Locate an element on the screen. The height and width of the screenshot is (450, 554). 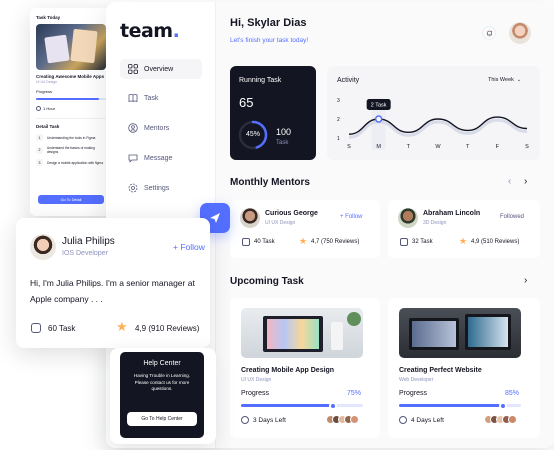
x-tick-label: F is located at coordinates (498, 147).